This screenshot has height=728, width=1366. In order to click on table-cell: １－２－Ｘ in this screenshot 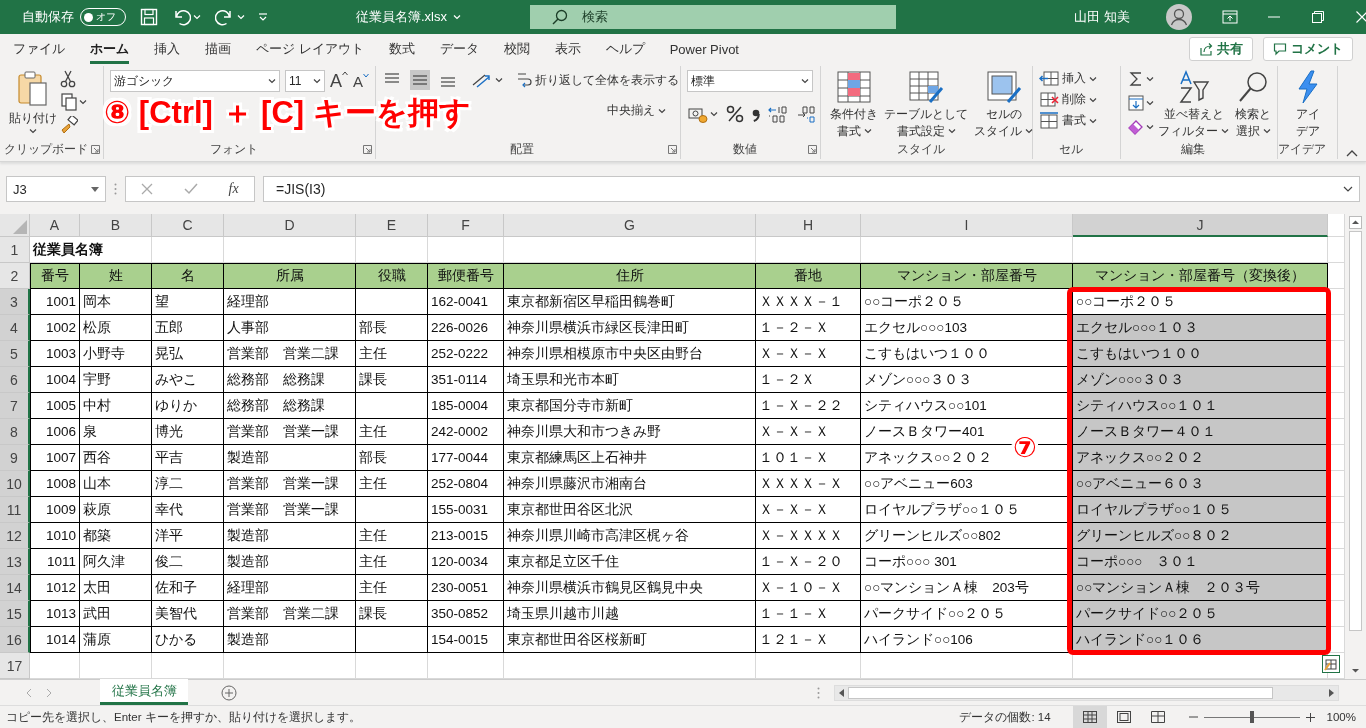, I will do `click(808, 328)`.